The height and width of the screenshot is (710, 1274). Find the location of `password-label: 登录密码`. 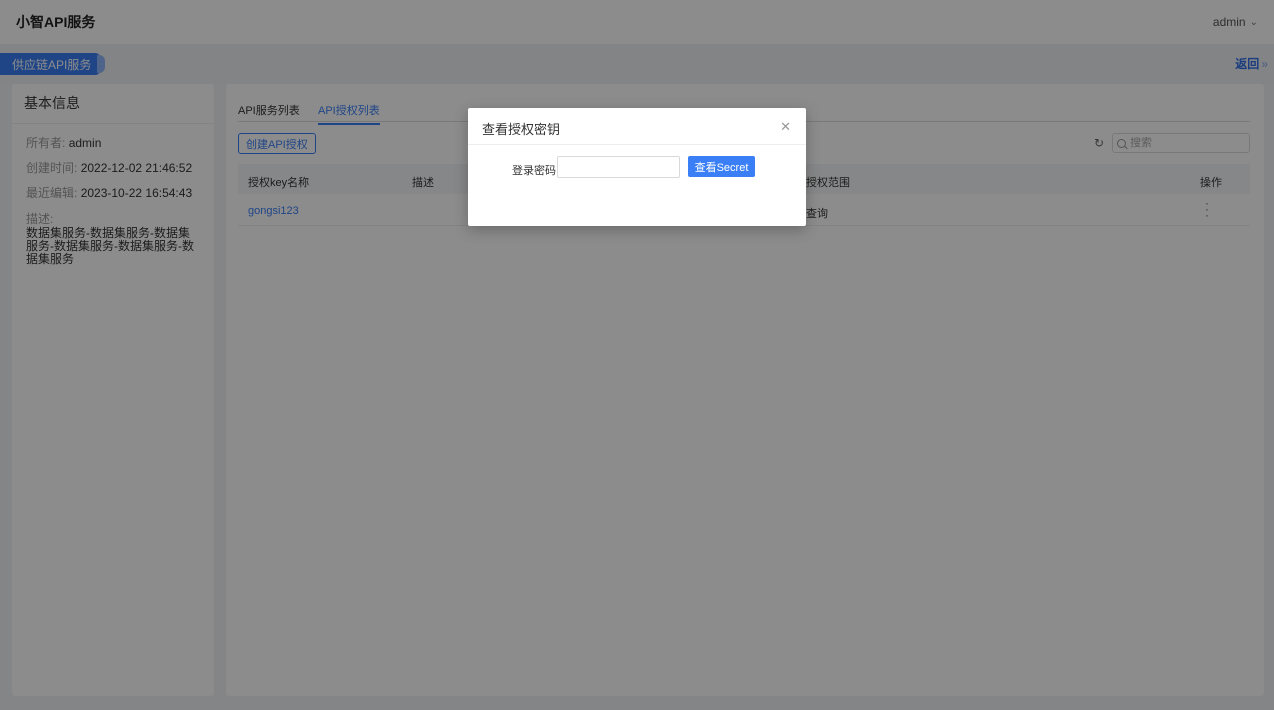

password-label: 登录密码 is located at coordinates (534, 171).